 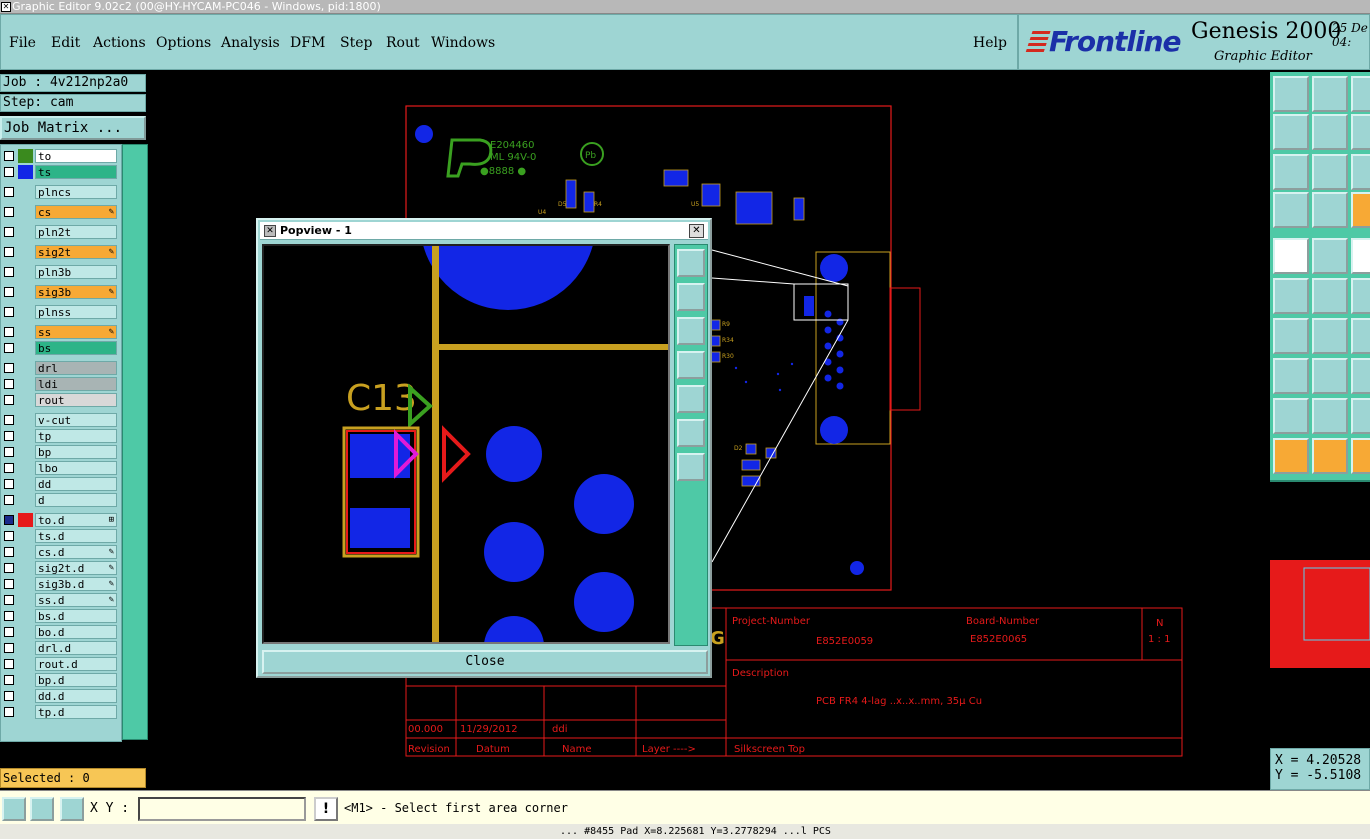 I want to click on zoom-out-icon, so click(x=1330, y=172).